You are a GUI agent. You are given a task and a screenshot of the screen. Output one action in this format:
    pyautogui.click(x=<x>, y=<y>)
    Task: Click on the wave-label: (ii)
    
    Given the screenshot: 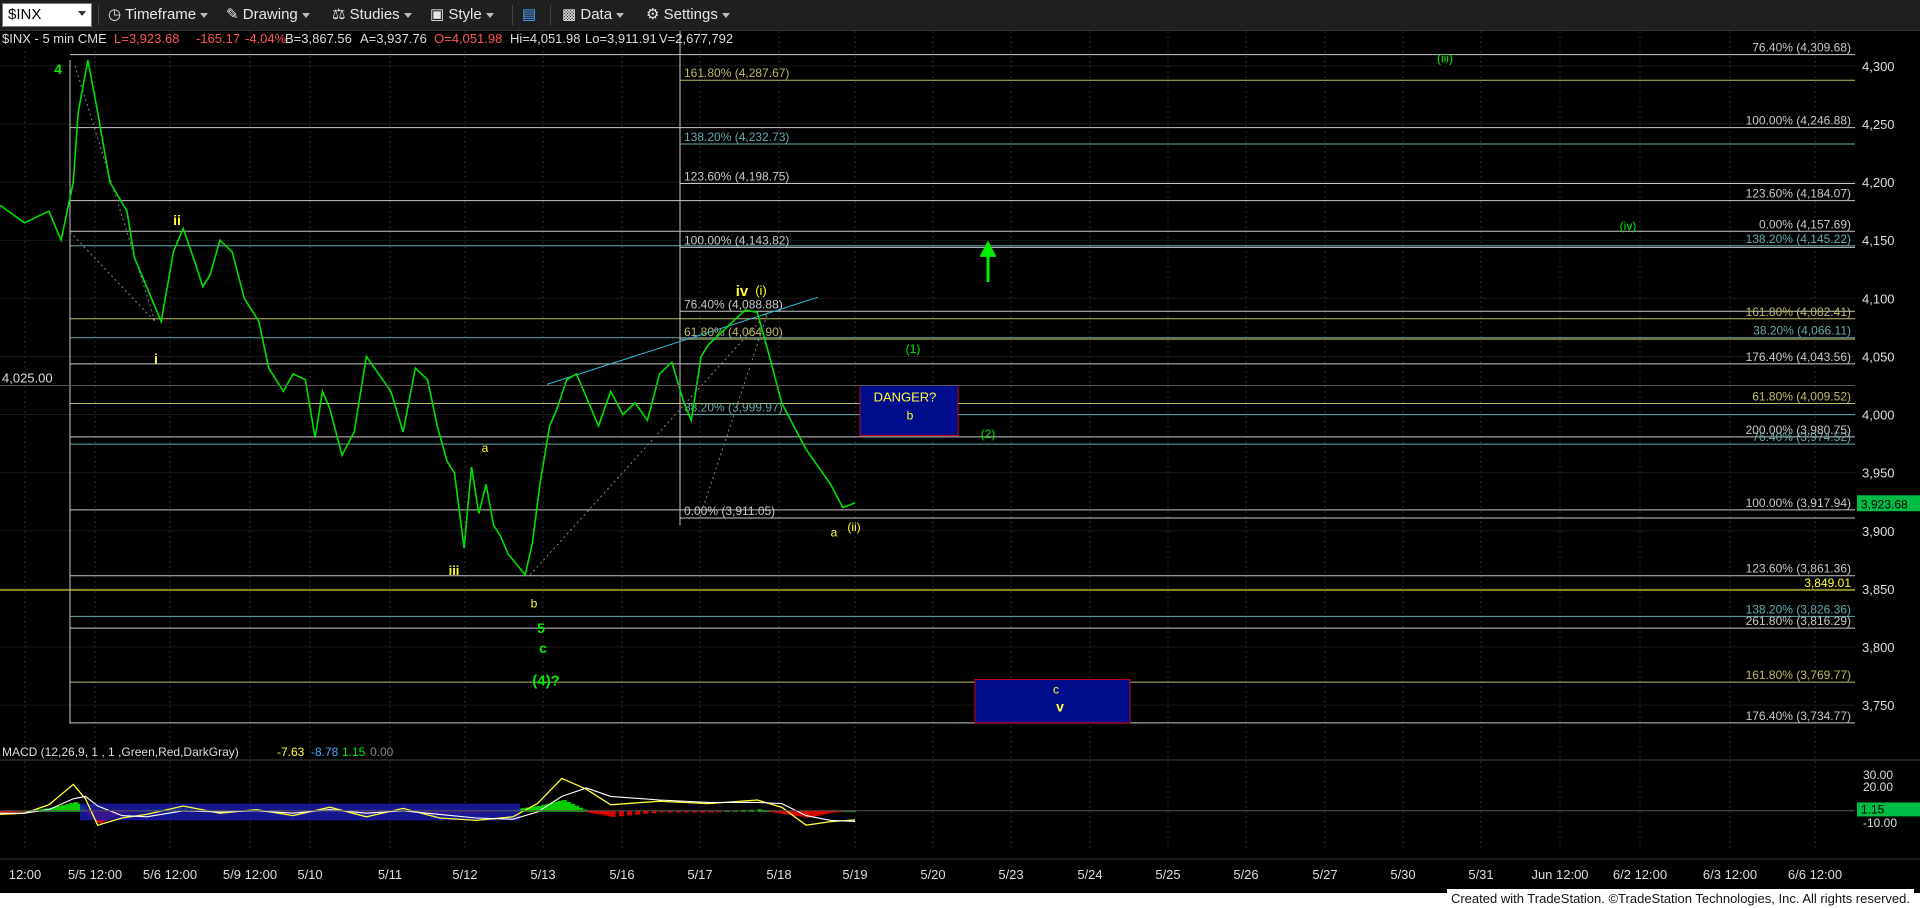 What is the action you would take?
    pyautogui.click(x=853, y=527)
    